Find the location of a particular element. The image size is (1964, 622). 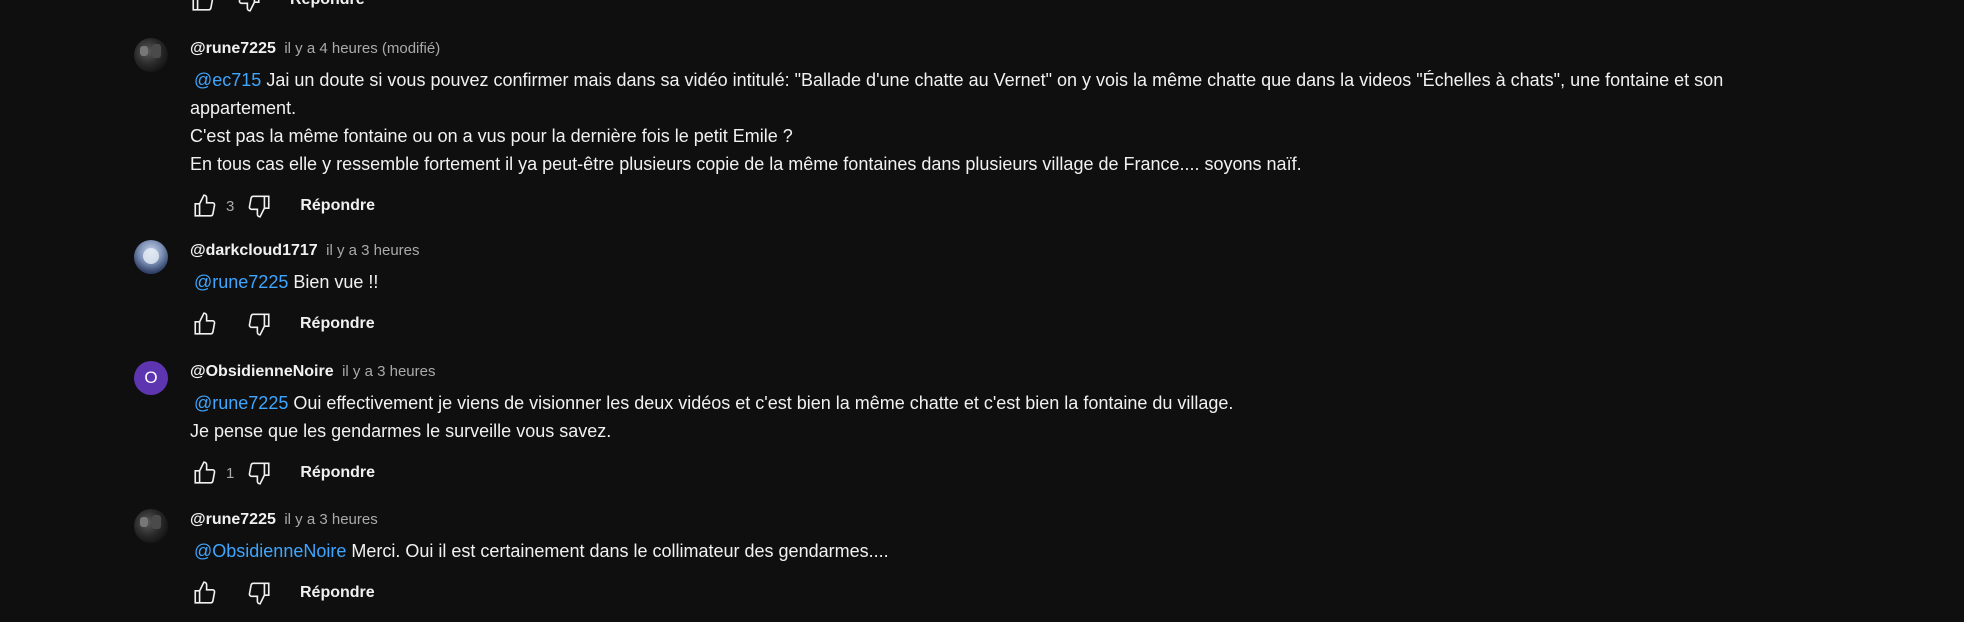

comment-header: @rune7225 il y a 4 heures (modifié) is located at coordinates (1057, 49).